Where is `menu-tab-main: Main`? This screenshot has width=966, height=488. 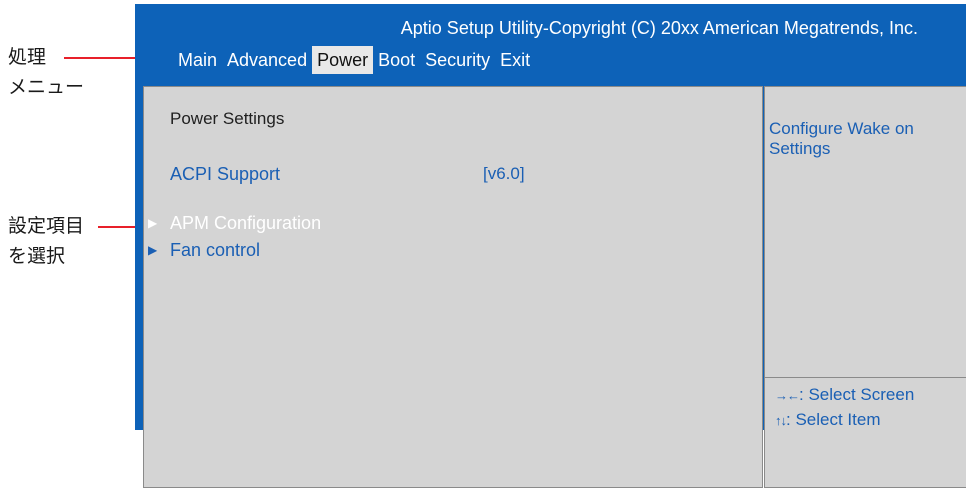 menu-tab-main: Main is located at coordinates (197, 60).